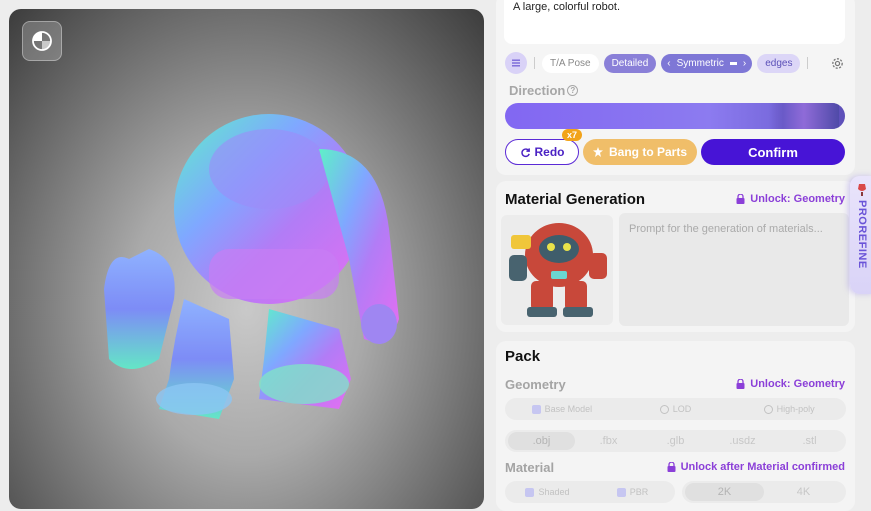 Image resolution: width=871 pixels, height=511 pixels. Describe the element at coordinates (537, 90) in the screenshot. I see `direction-label-text: Direction` at that location.